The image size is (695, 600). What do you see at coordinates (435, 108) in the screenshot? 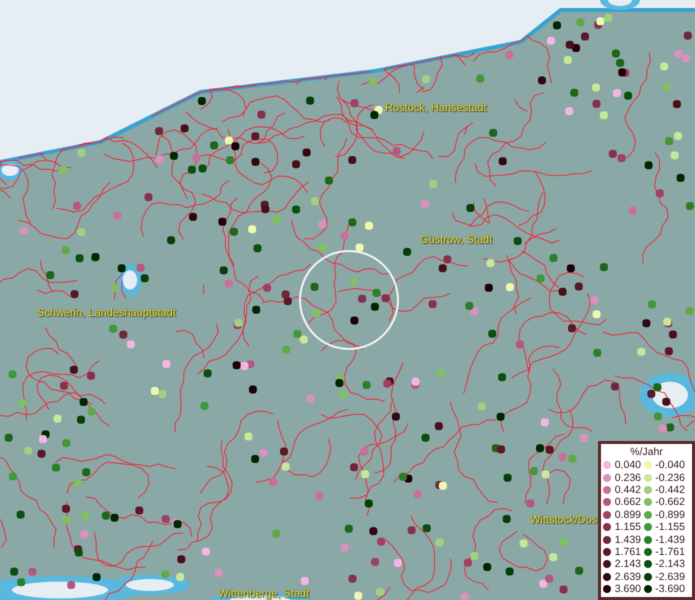
I see `place-label: Rostock, Hansestadt` at bounding box center [435, 108].